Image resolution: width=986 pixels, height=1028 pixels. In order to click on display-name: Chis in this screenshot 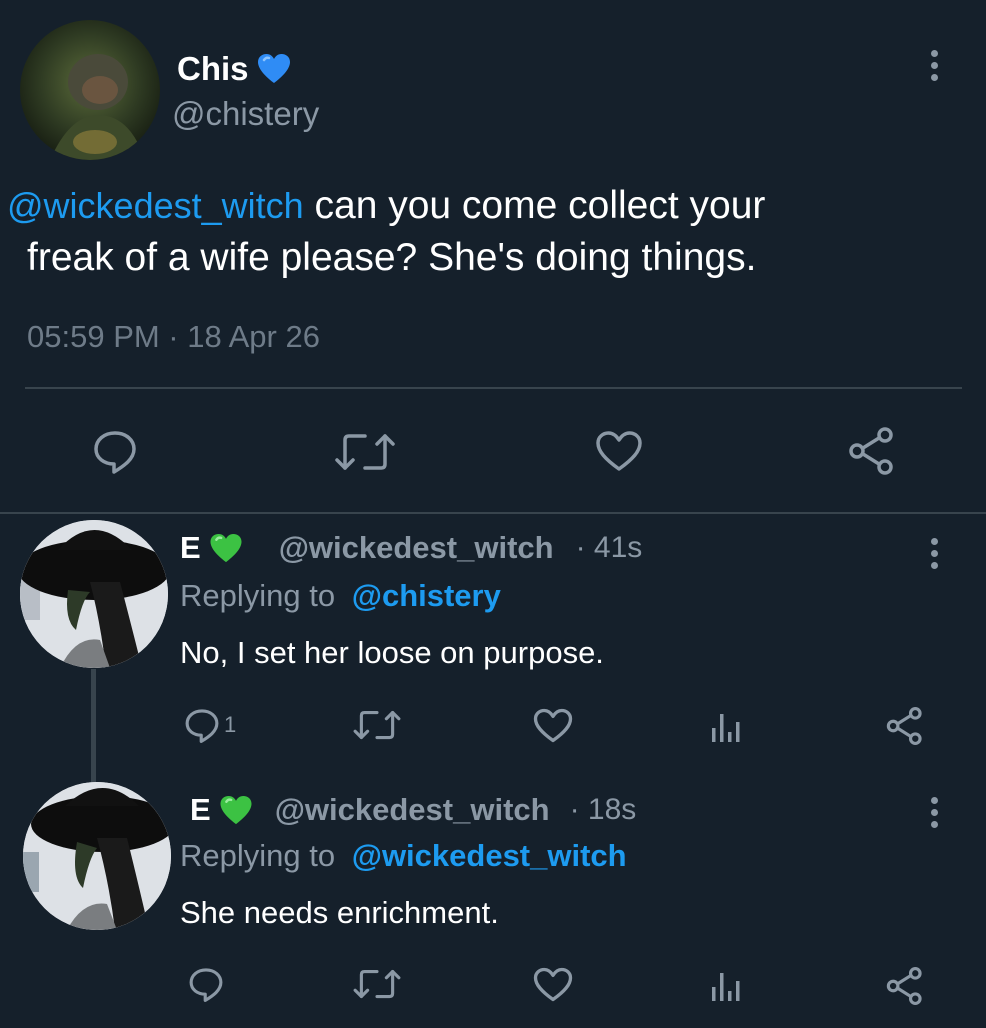, I will do `click(213, 69)`.